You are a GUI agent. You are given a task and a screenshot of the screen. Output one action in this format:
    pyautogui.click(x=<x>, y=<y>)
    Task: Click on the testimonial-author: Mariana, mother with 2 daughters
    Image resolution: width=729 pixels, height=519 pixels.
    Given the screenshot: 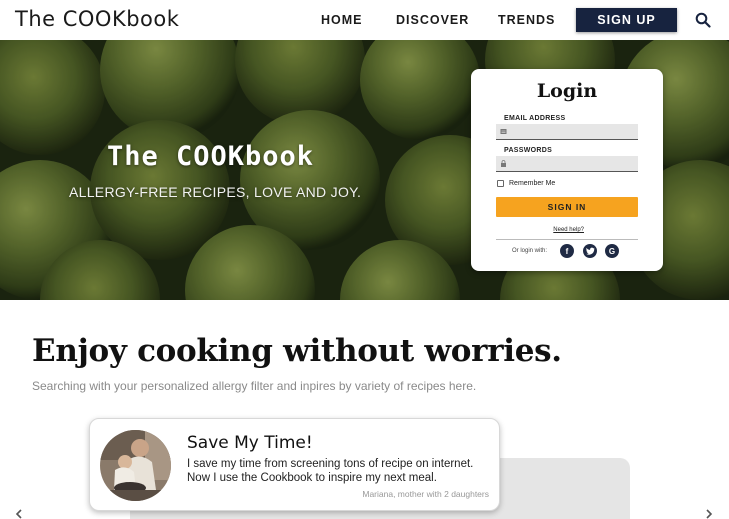 What is the action you would take?
    pyautogui.click(x=425, y=494)
    